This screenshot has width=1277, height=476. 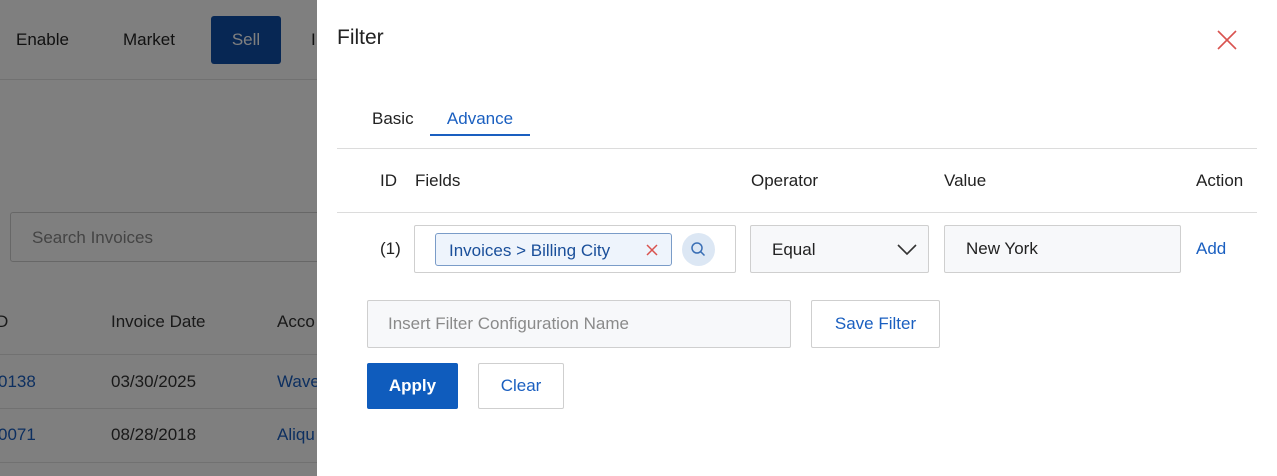 I want to click on field-chip-label: Invoices > Billing City, so click(x=530, y=250).